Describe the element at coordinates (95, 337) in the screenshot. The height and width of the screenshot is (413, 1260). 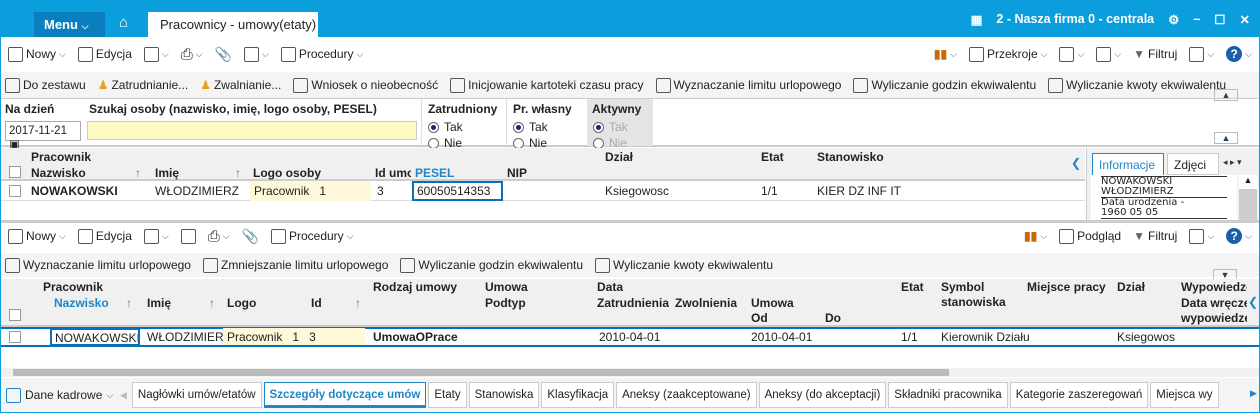
I see `cell-surname: NOWAKOWSKI` at that location.